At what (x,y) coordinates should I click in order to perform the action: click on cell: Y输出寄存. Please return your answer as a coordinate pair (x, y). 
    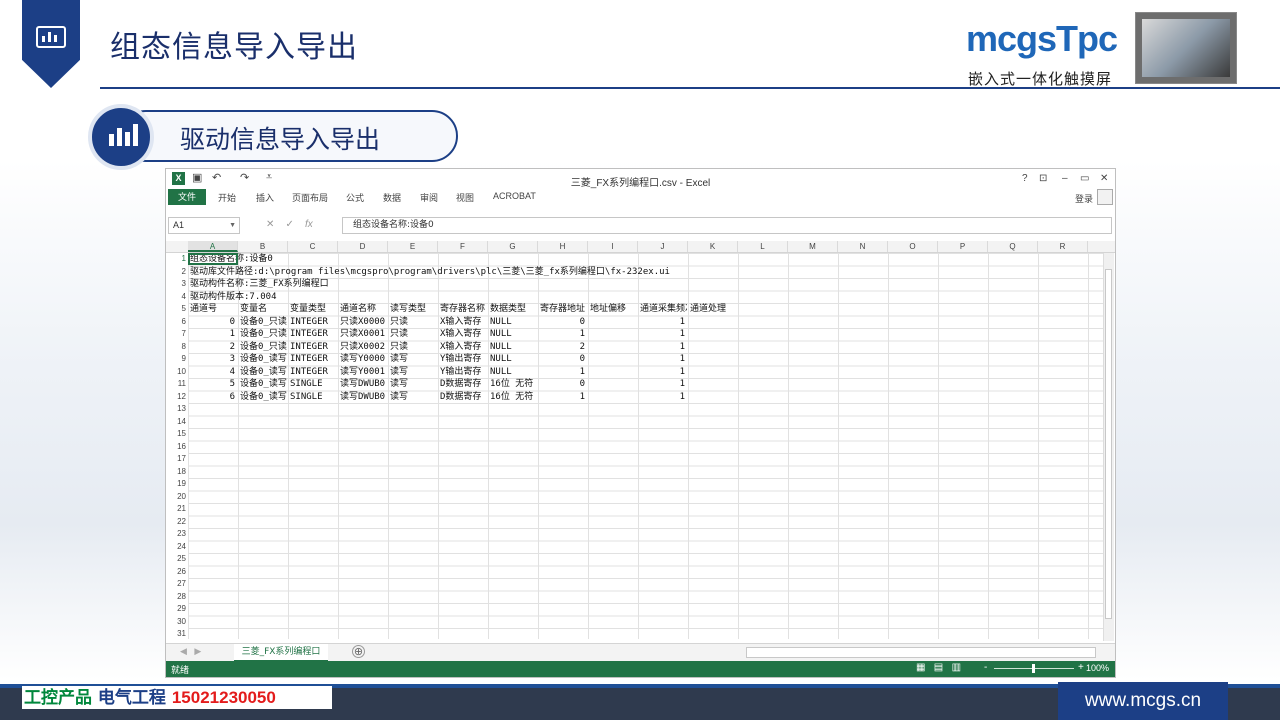
    Looking at the image, I should click on (463, 359).